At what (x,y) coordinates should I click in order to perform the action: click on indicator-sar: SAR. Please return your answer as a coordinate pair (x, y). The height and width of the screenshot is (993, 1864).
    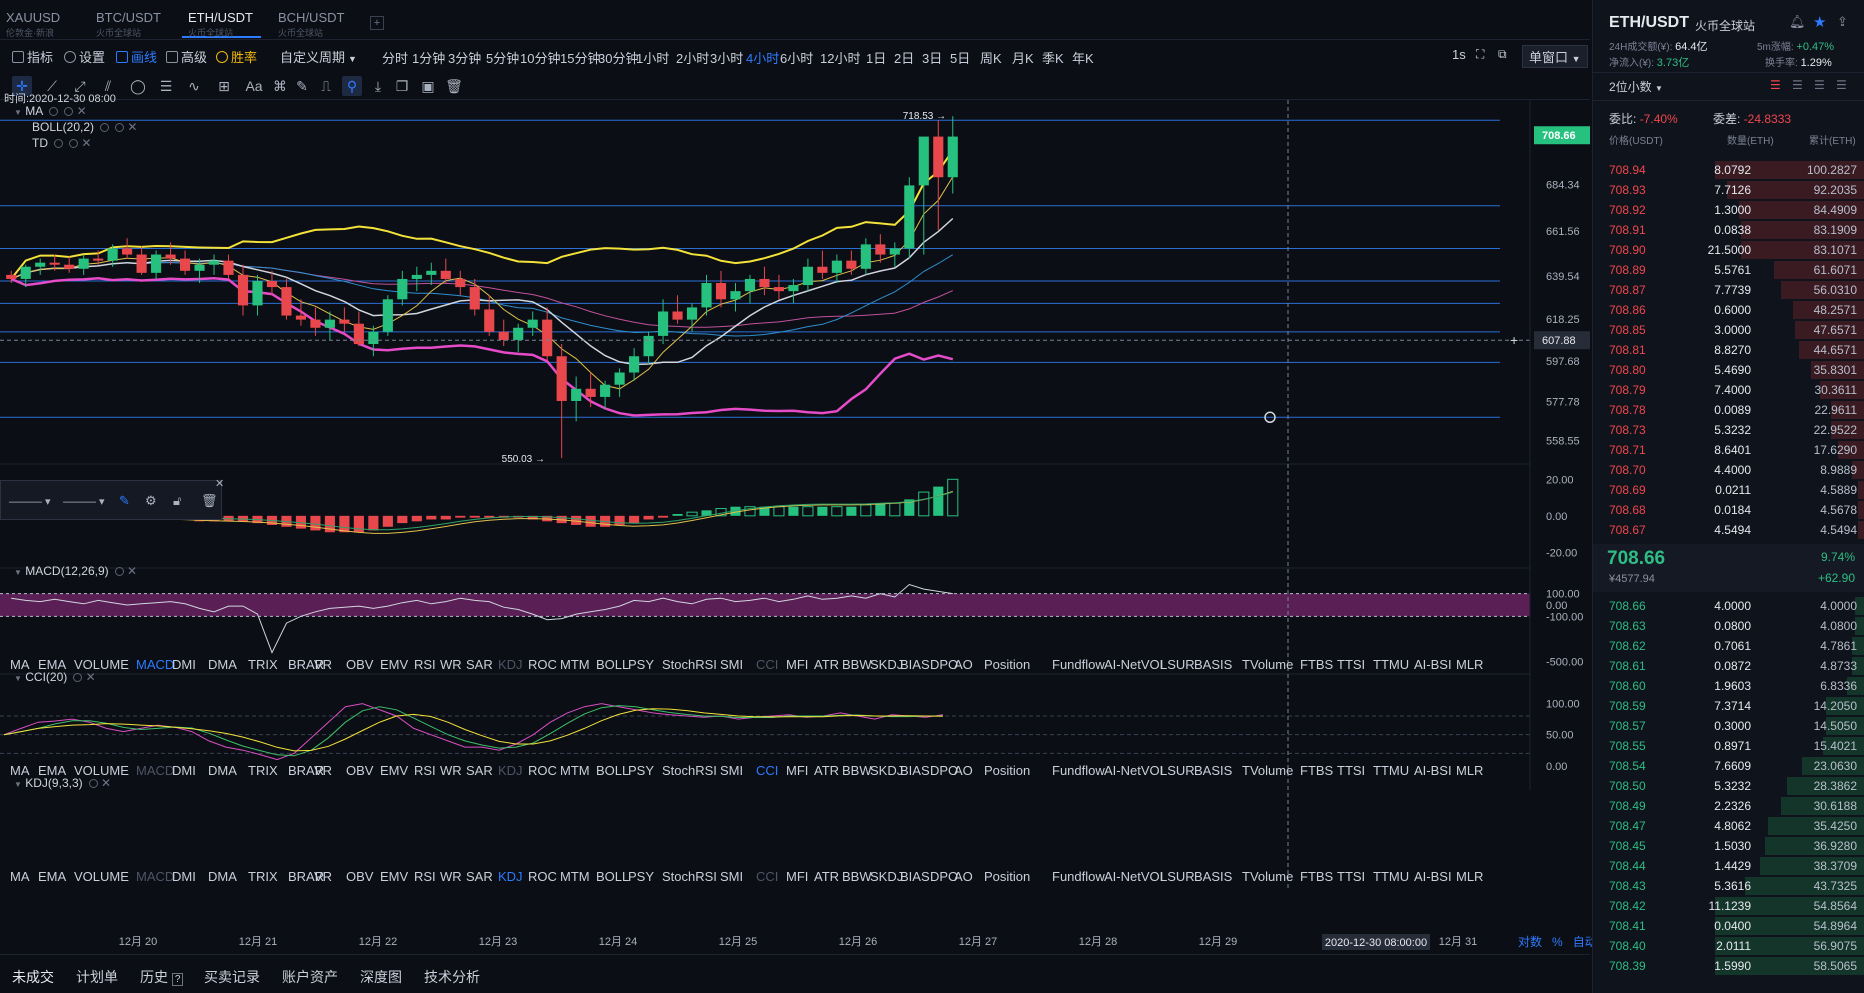
    Looking at the image, I should click on (479, 664).